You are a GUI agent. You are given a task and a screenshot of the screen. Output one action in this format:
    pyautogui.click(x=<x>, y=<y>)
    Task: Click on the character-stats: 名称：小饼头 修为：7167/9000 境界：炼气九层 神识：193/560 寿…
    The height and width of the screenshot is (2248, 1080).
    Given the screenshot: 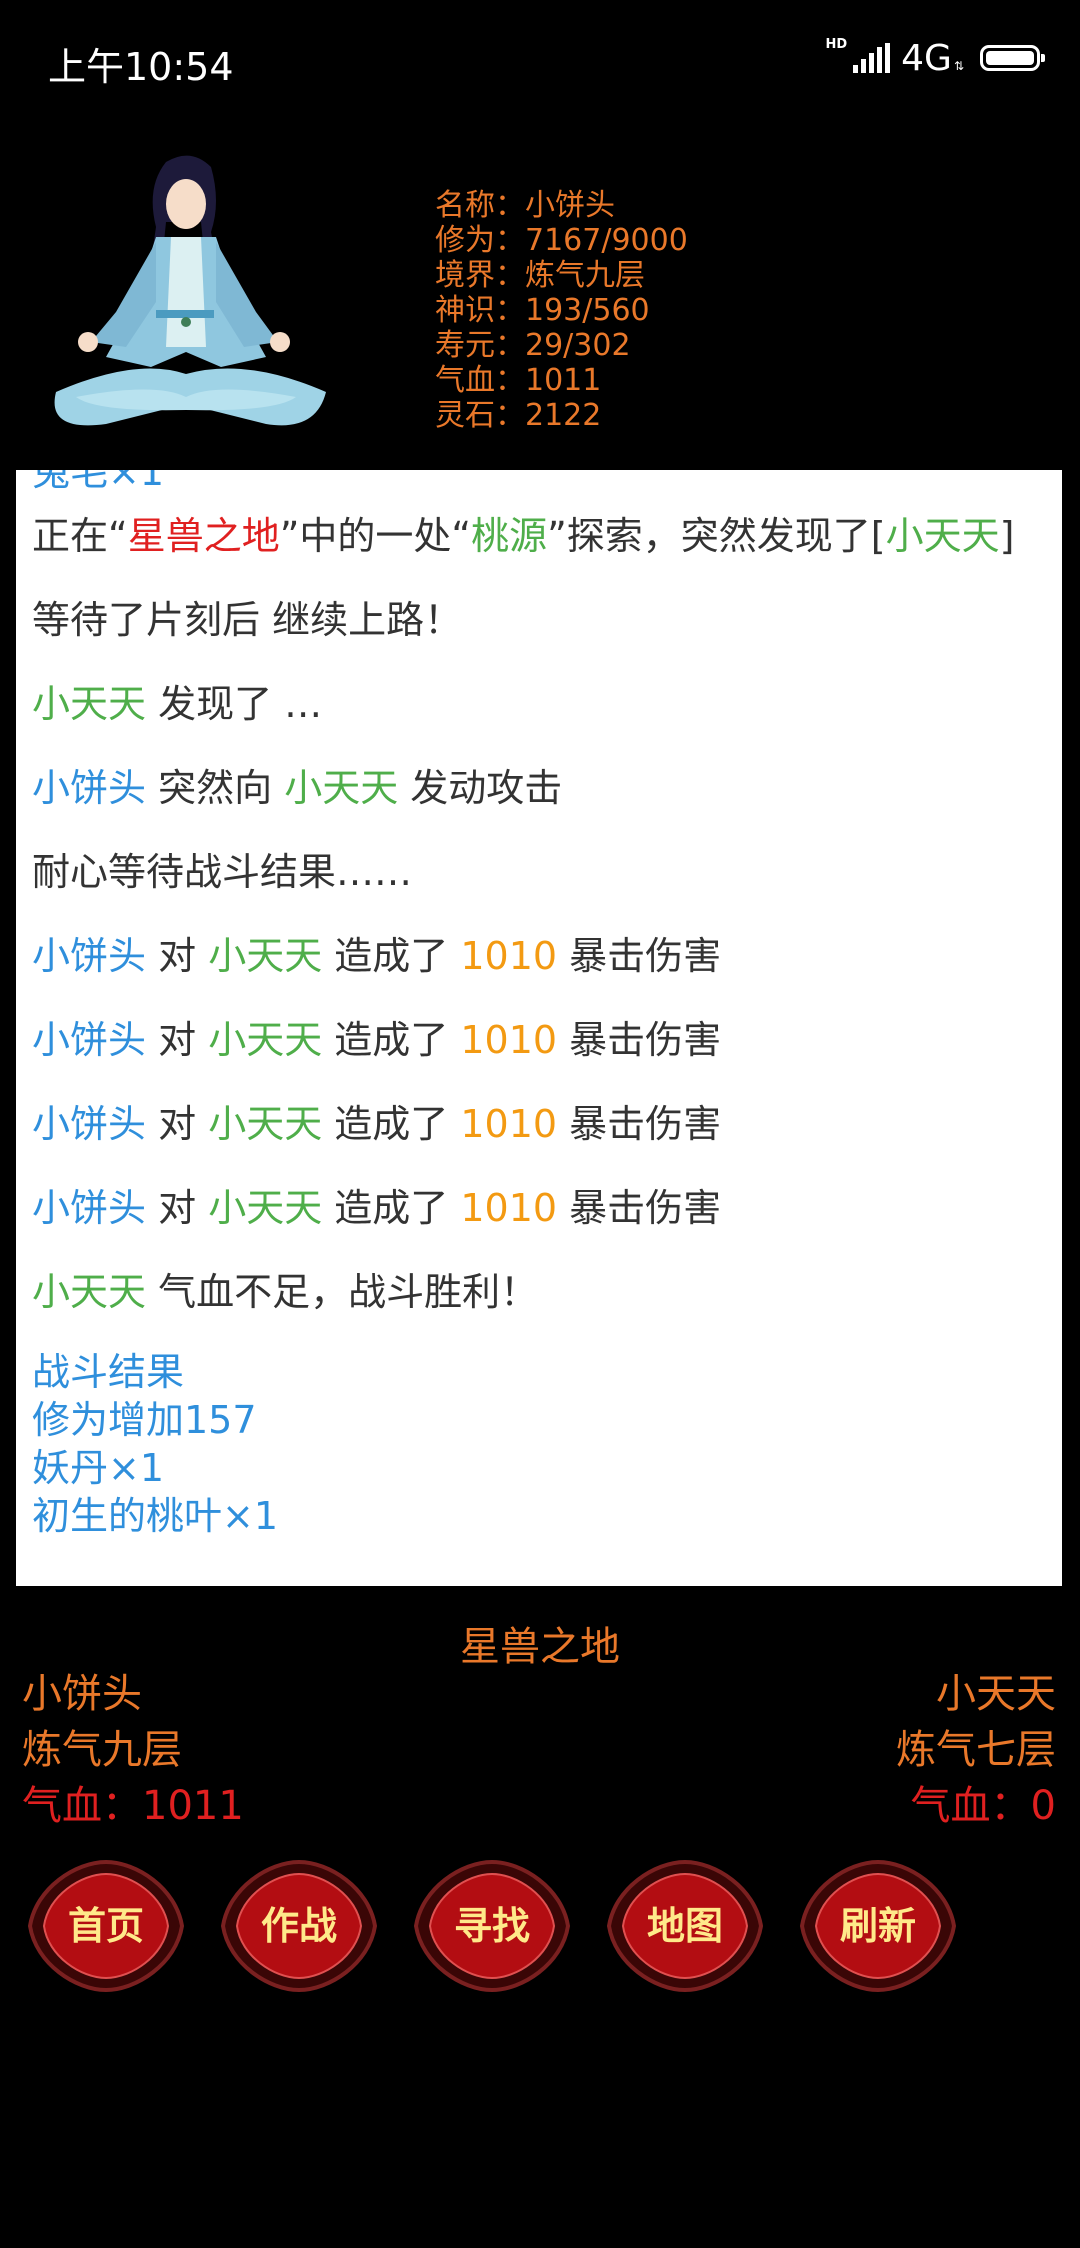 What is the action you would take?
    pyautogui.click(x=561, y=310)
    